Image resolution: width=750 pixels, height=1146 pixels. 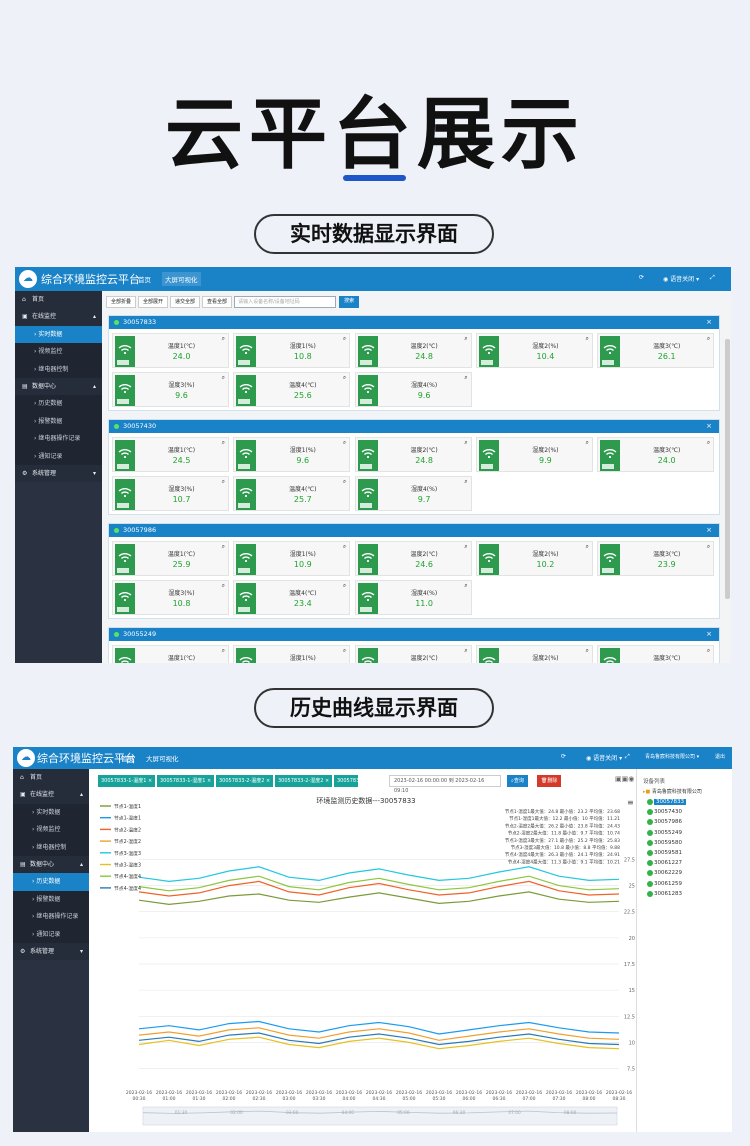 I want to click on device-list-item: 30057430, so click(x=684, y=812).